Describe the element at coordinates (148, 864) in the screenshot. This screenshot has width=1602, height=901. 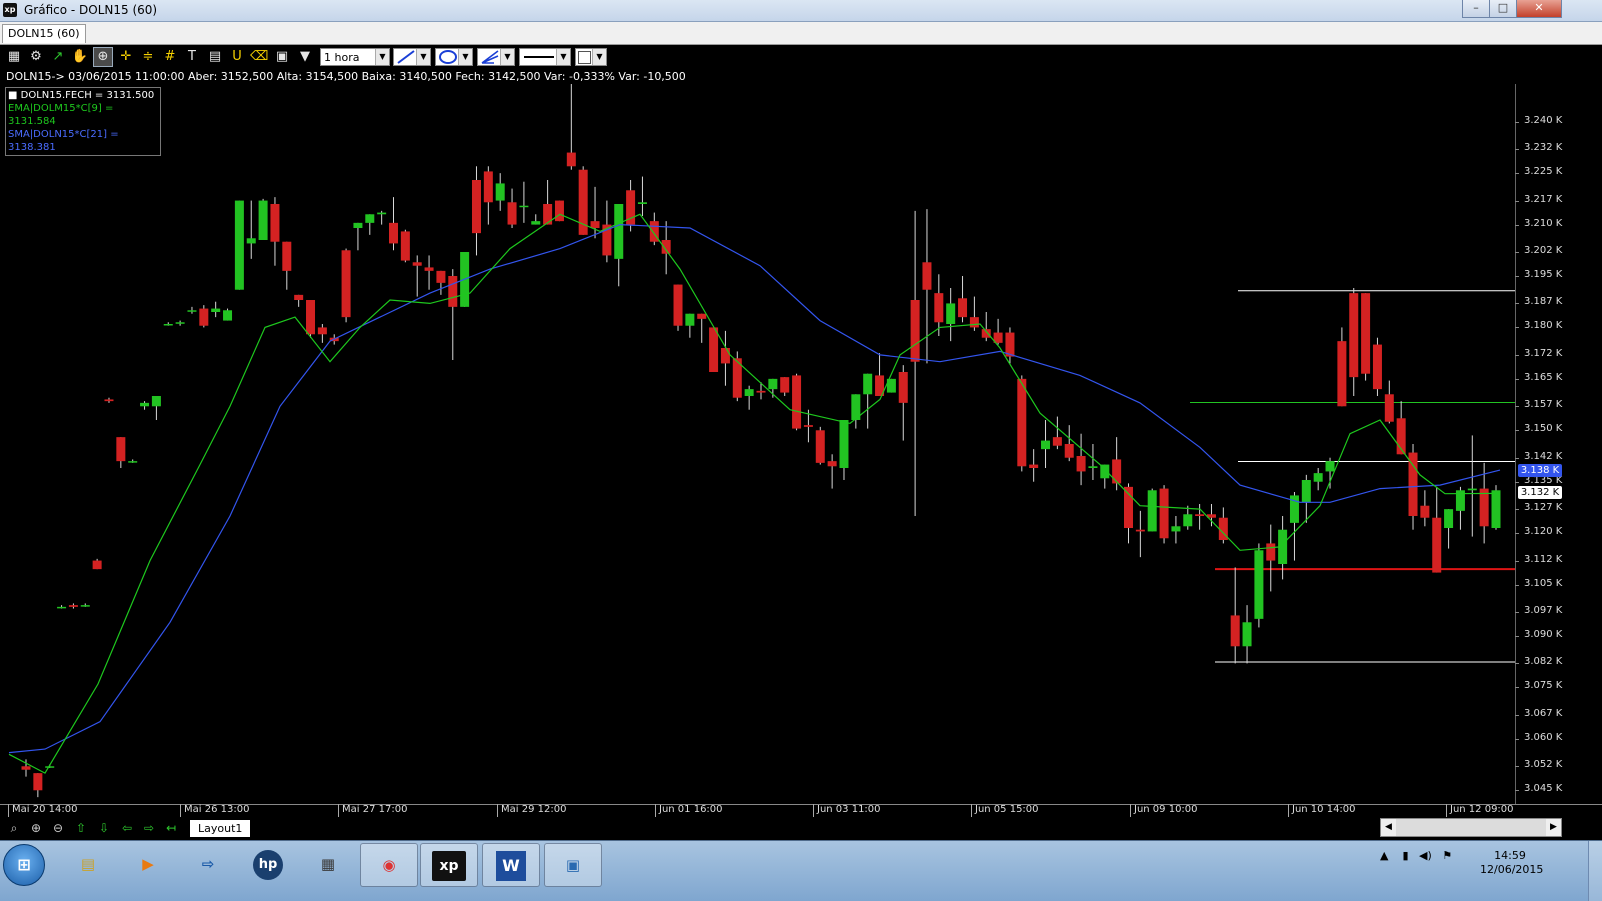
I see `media-player-icon: ▶` at that location.